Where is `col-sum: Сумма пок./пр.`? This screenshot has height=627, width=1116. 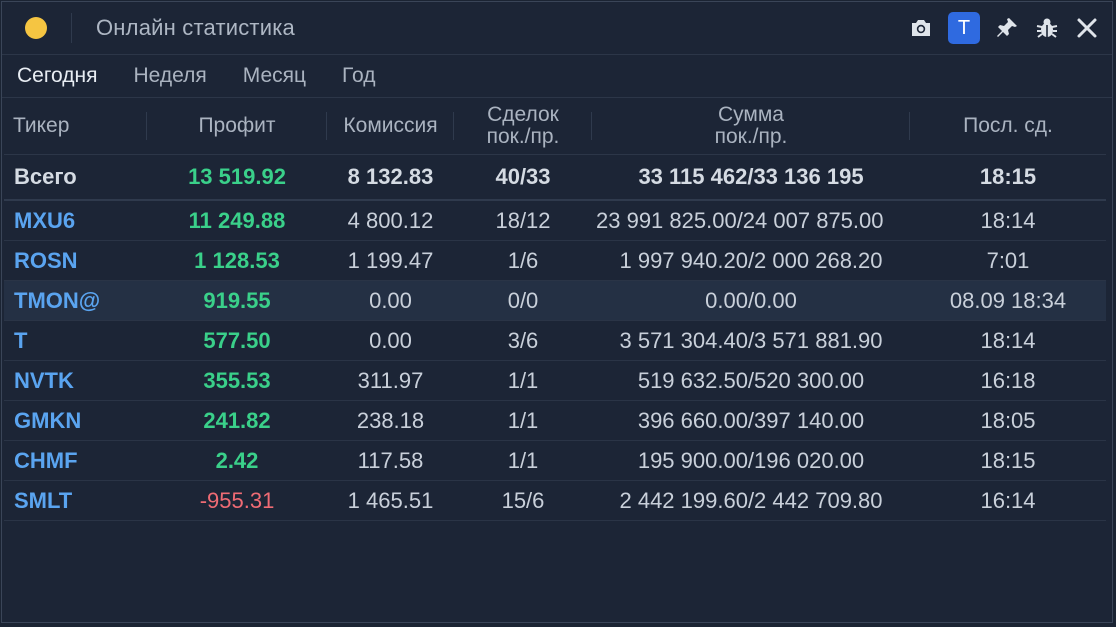 col-sum: Сумма пок./пр. is located at coordinates (751, 126).